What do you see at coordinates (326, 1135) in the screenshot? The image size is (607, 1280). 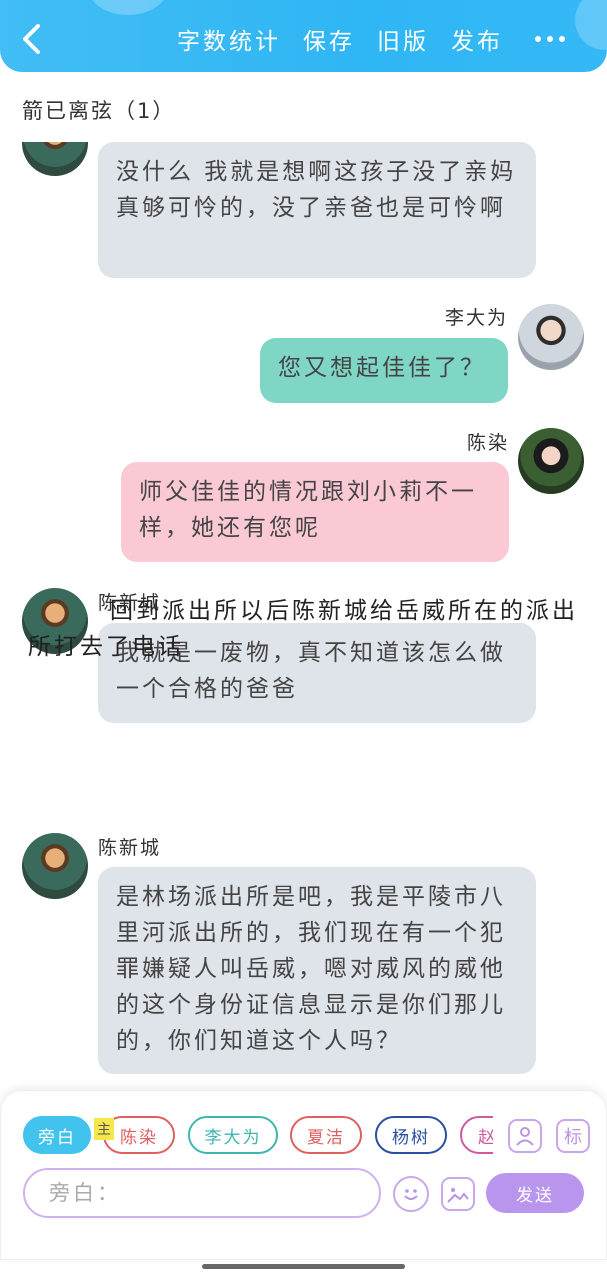 I see `chip-xia-jie: 夏洁` at bounding box center [326, 1135].